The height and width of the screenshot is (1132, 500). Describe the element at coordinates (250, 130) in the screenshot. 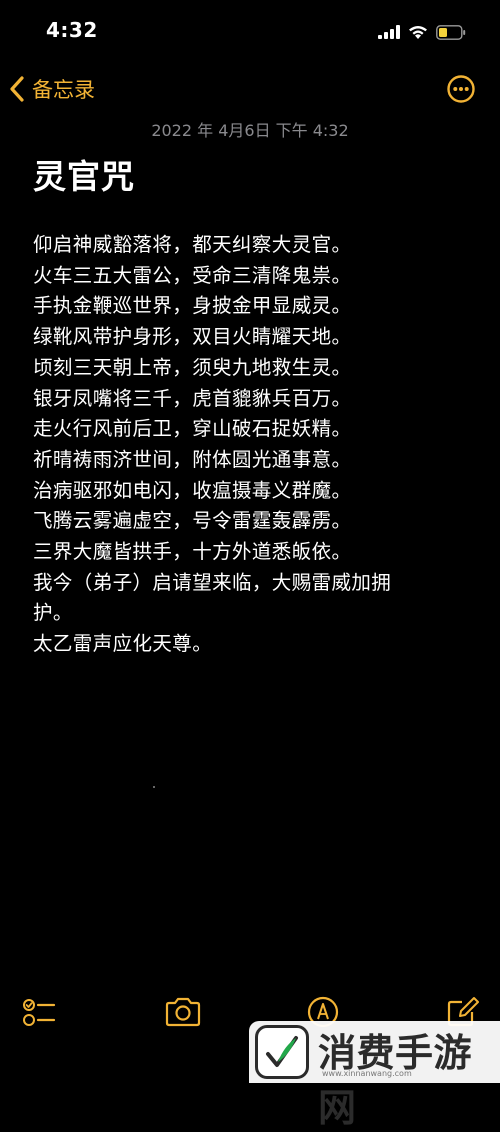

I see `note-date: 2022 年 4月6日 下午 4:32` at that location.